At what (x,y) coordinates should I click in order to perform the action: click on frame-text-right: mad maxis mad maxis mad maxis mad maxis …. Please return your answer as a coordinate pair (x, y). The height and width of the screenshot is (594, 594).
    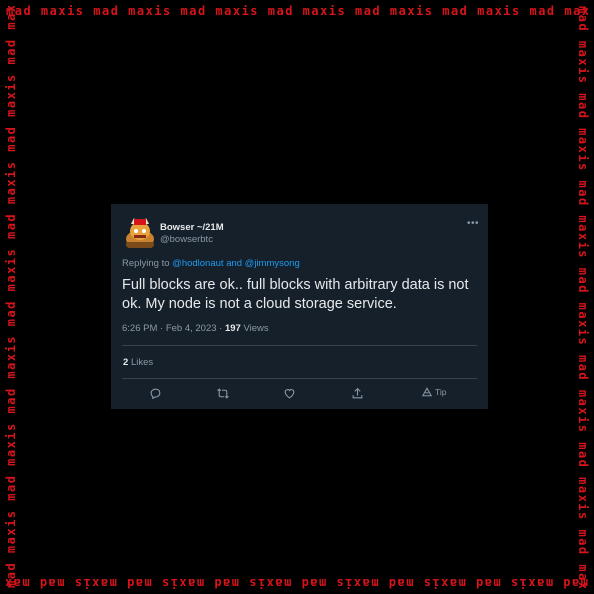
    Looking at the image, I should click on (583, 297).